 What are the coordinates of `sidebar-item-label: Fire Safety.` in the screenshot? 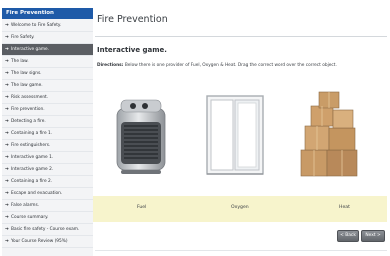 It's located at (23, 37).